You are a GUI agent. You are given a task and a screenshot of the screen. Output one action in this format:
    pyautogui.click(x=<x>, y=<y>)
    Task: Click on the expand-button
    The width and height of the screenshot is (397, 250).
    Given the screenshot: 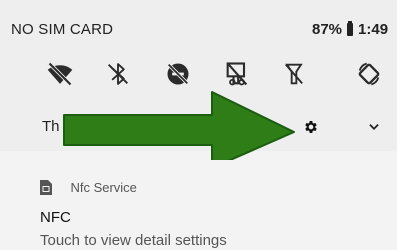 What is the action you would take?
    pyautogui.click(x=374, y=127)
    